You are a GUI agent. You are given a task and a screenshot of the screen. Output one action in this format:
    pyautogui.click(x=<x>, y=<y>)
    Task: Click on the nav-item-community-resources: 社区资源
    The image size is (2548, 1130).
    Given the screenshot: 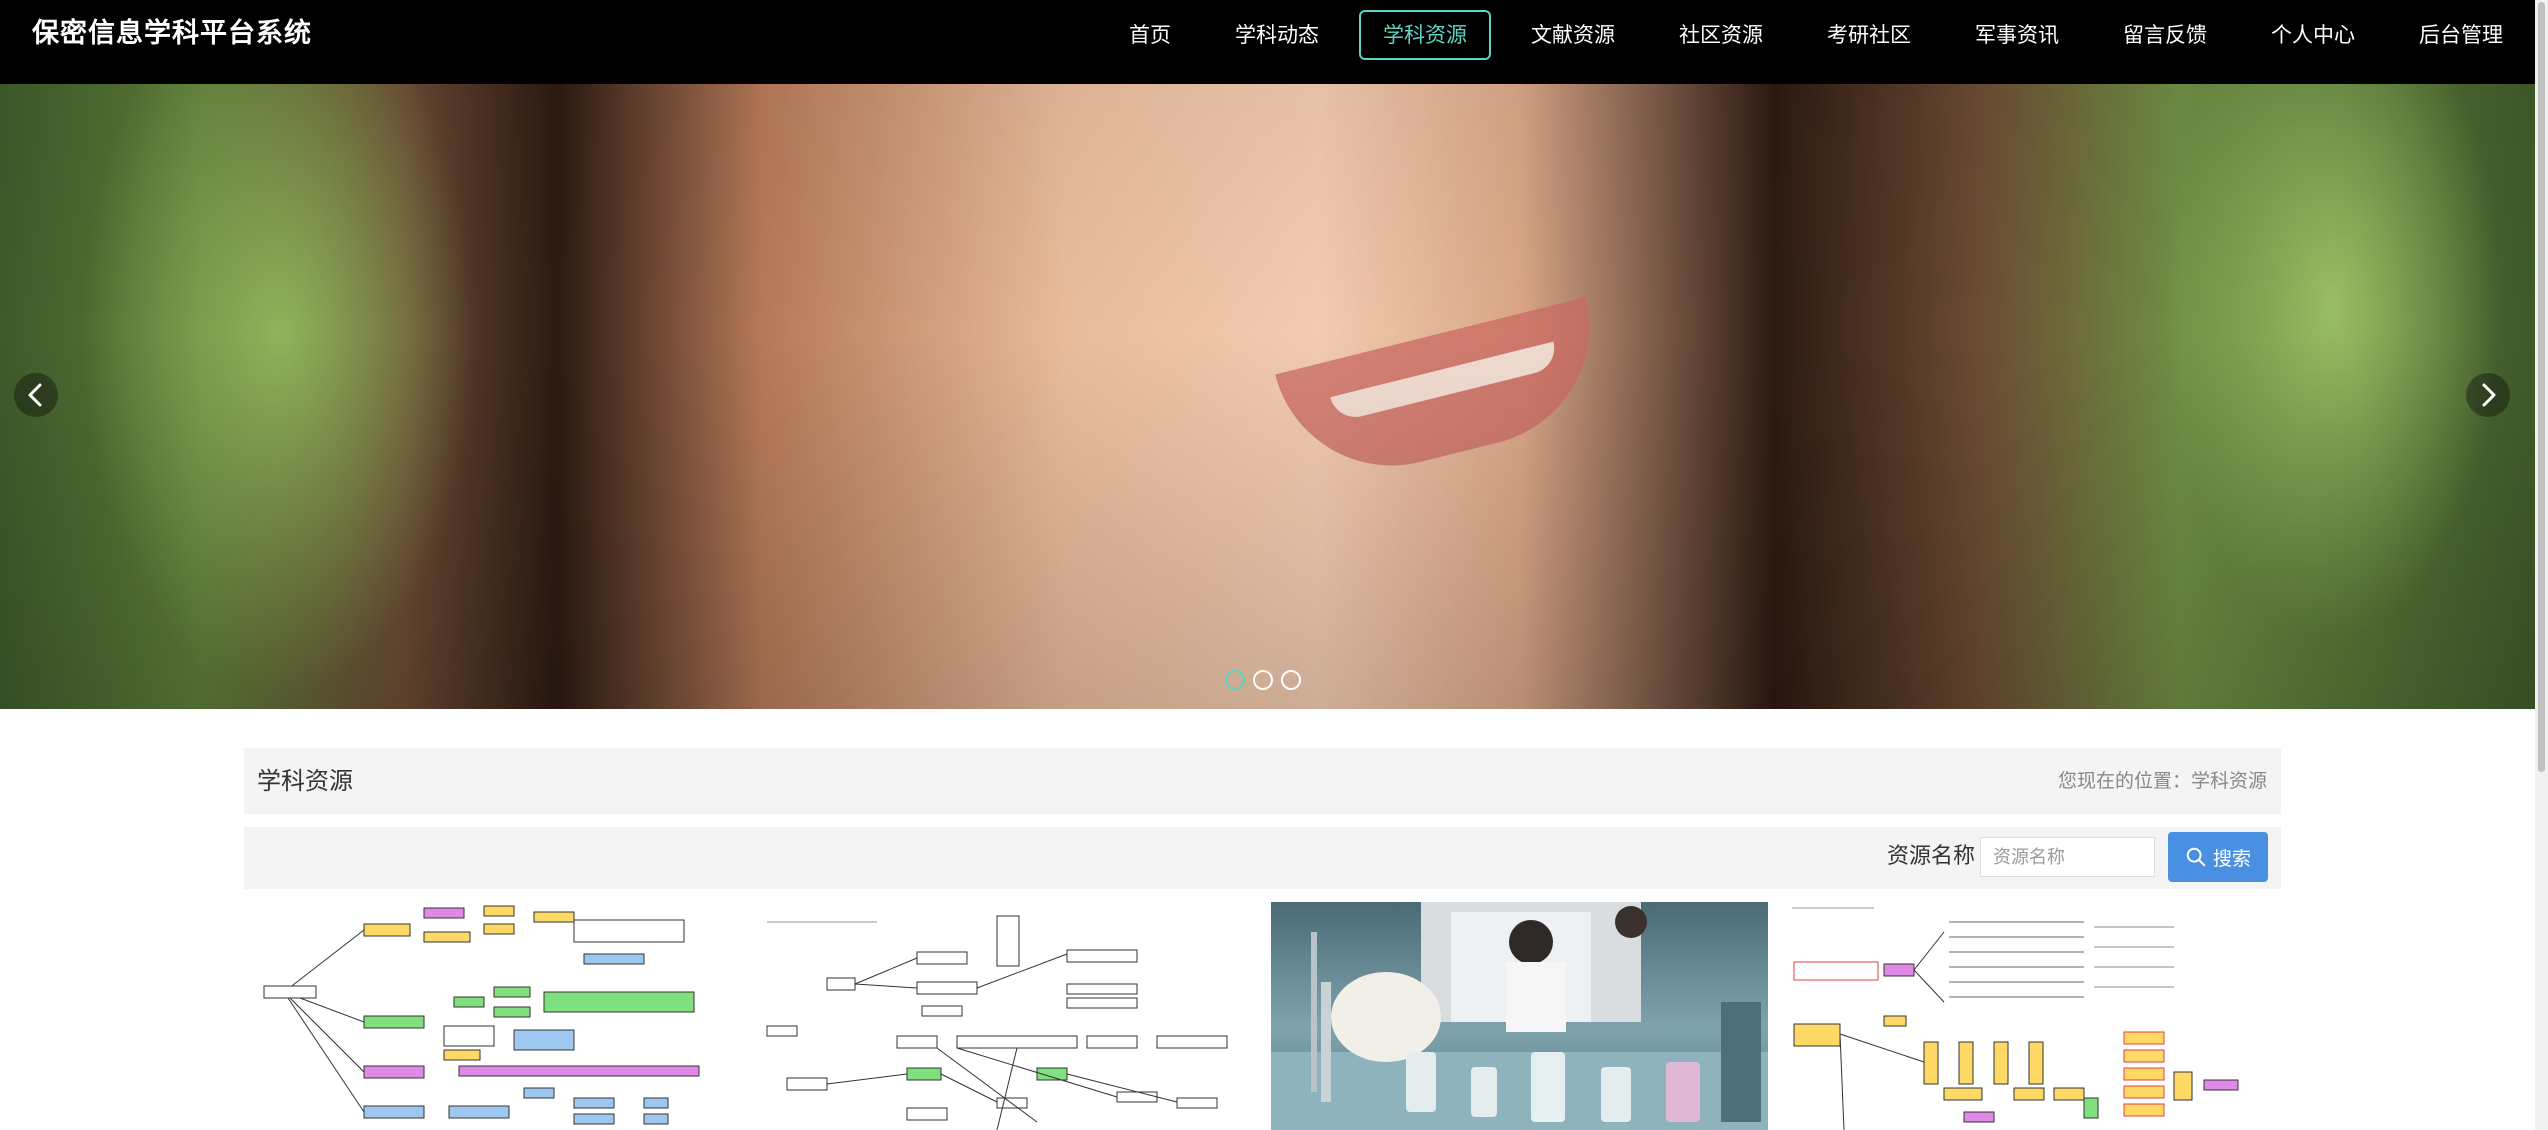 What is the action you would take?
    pyautogui.click(x=1721, y=35)
    